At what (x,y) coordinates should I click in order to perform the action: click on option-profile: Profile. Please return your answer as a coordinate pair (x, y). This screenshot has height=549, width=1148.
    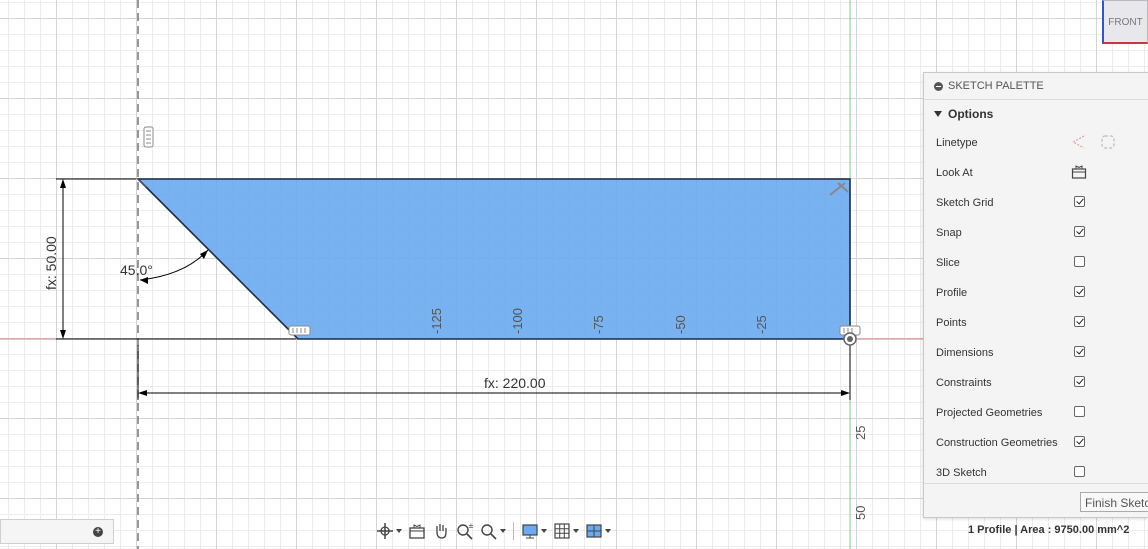
    Looking at the image, I should click on (1036, 293).